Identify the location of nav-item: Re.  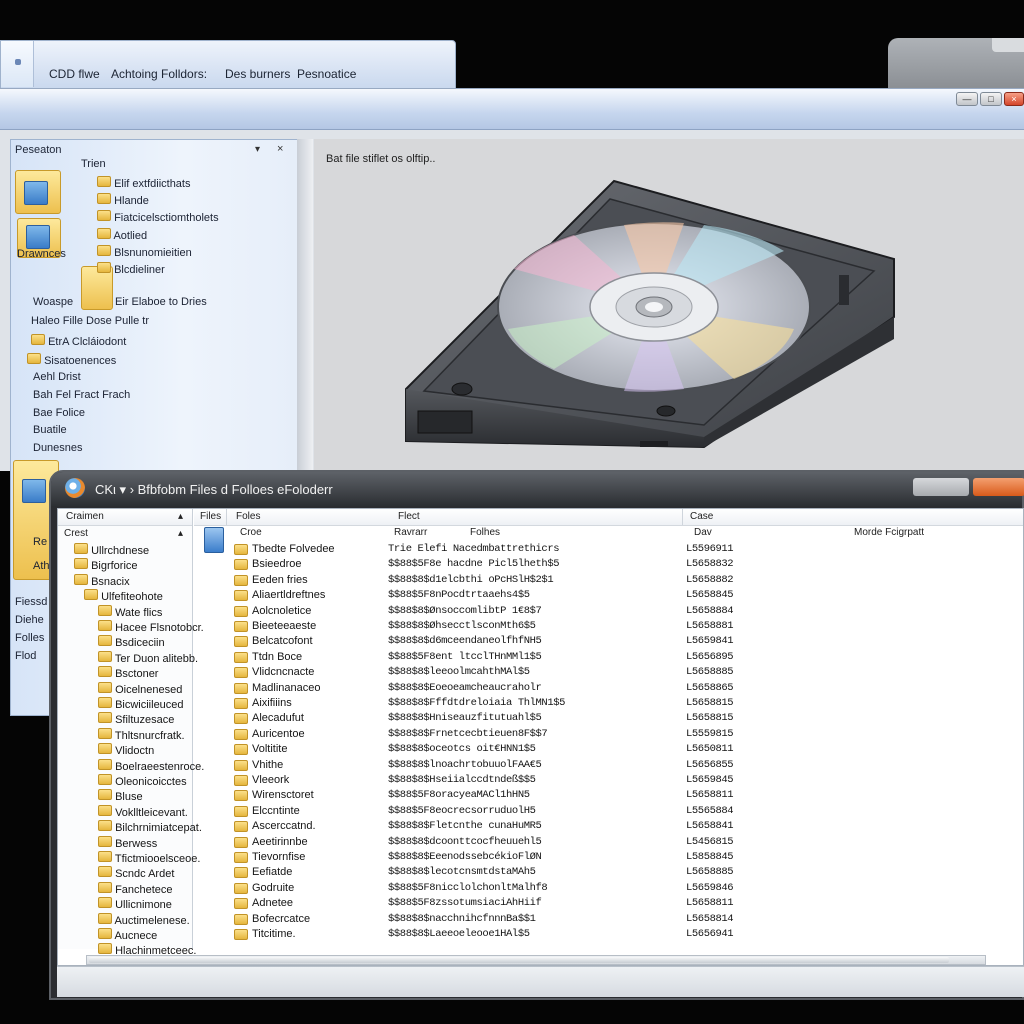
(40, 542).